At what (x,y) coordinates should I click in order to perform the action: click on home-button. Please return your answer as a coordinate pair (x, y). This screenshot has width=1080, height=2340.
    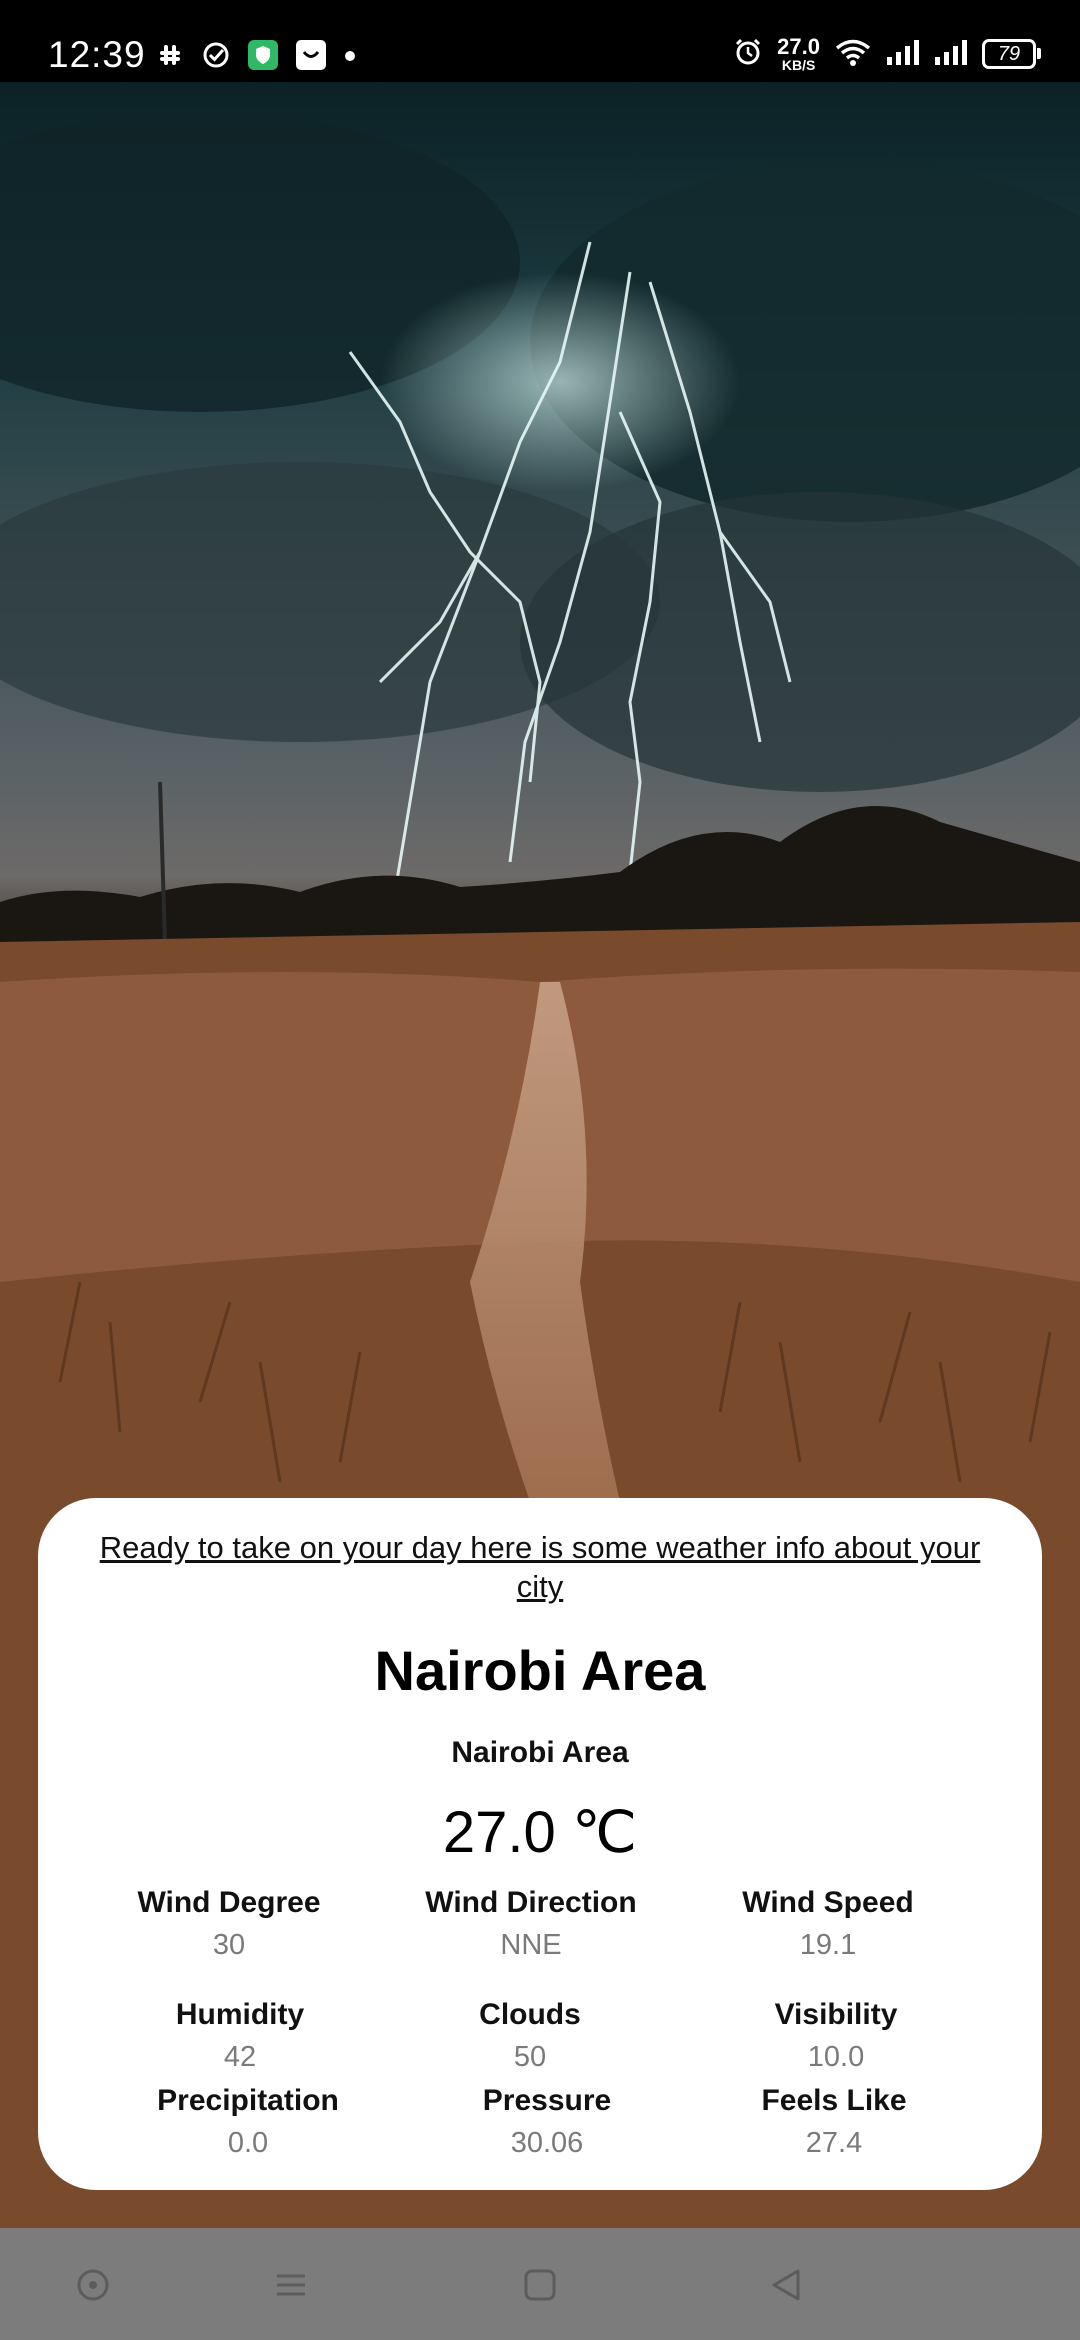
    Looking at the image, I should click on (540, 2285).